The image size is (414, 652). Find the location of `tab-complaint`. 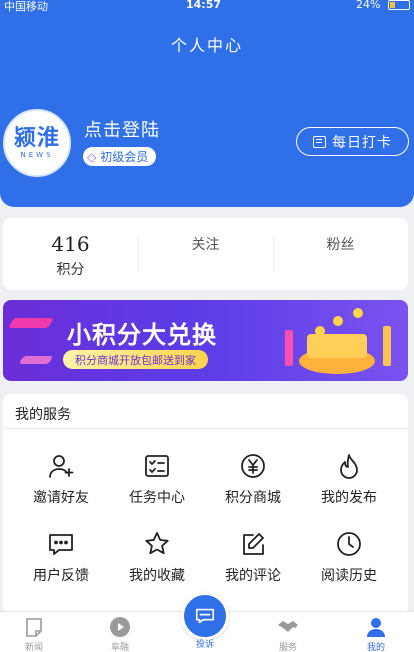

tab-complaint is located at coordinates (205, 616).